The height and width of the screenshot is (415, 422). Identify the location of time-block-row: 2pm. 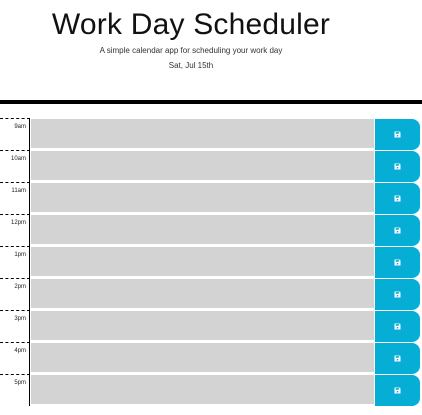
(210, 294).